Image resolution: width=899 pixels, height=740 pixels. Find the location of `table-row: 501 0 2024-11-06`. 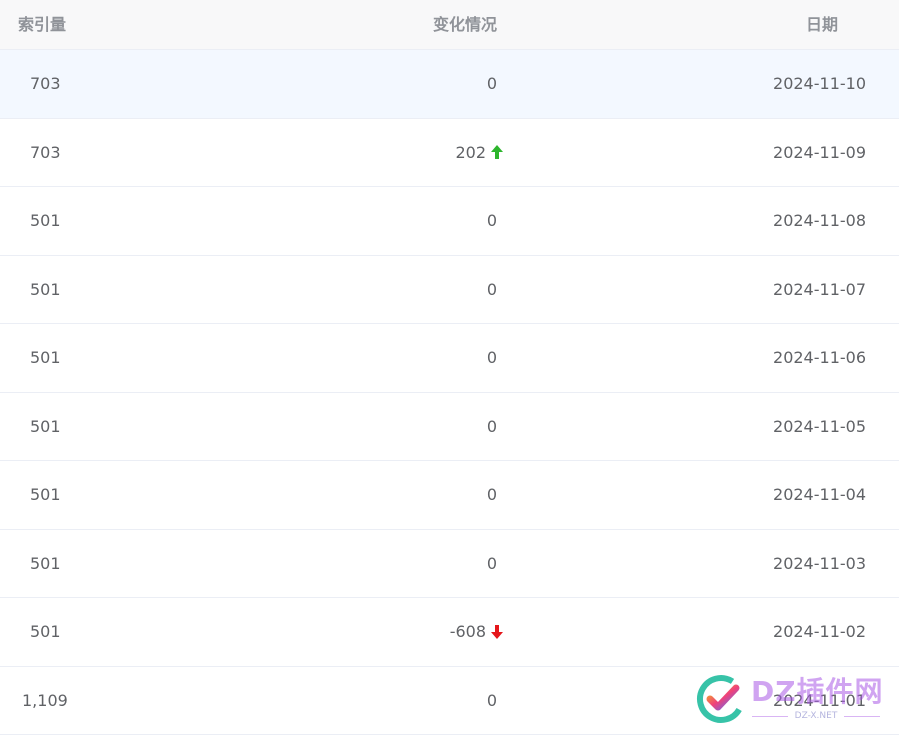

table-row: 501 0 2024-11-06 is located at coordinates (449, 358).